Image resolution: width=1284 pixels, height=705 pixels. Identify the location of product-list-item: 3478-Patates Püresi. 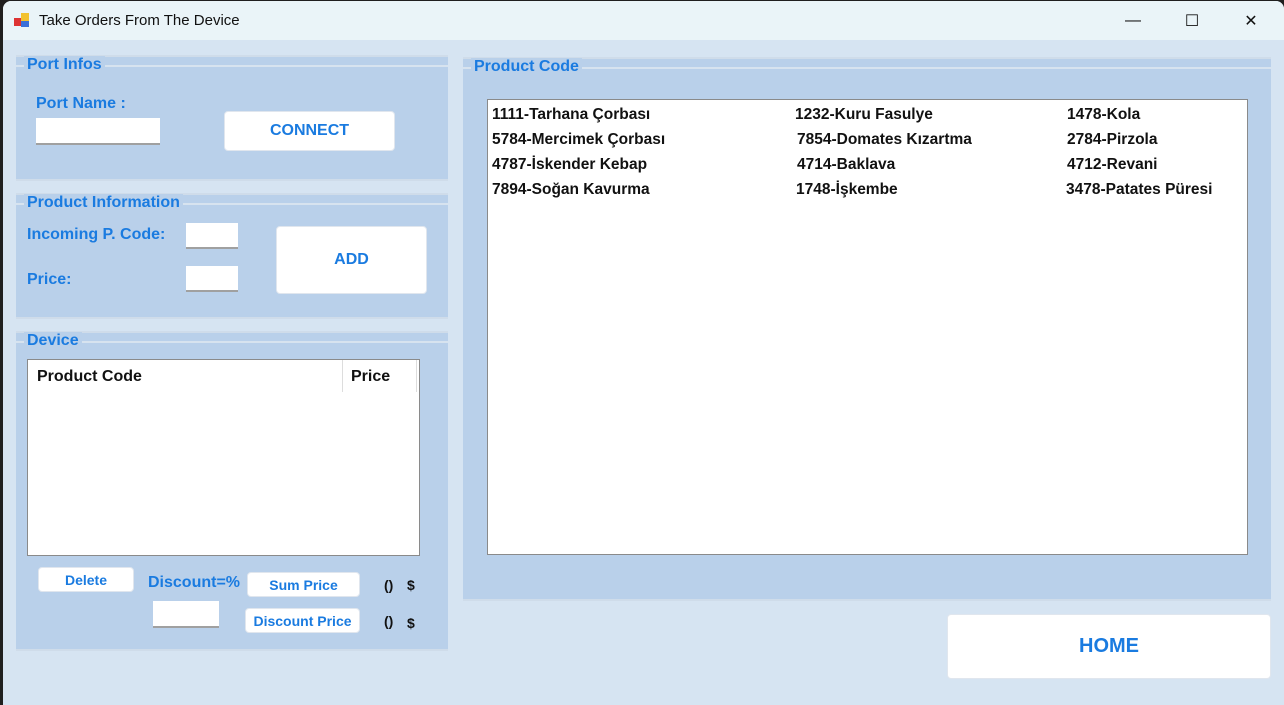
(1139, 190).